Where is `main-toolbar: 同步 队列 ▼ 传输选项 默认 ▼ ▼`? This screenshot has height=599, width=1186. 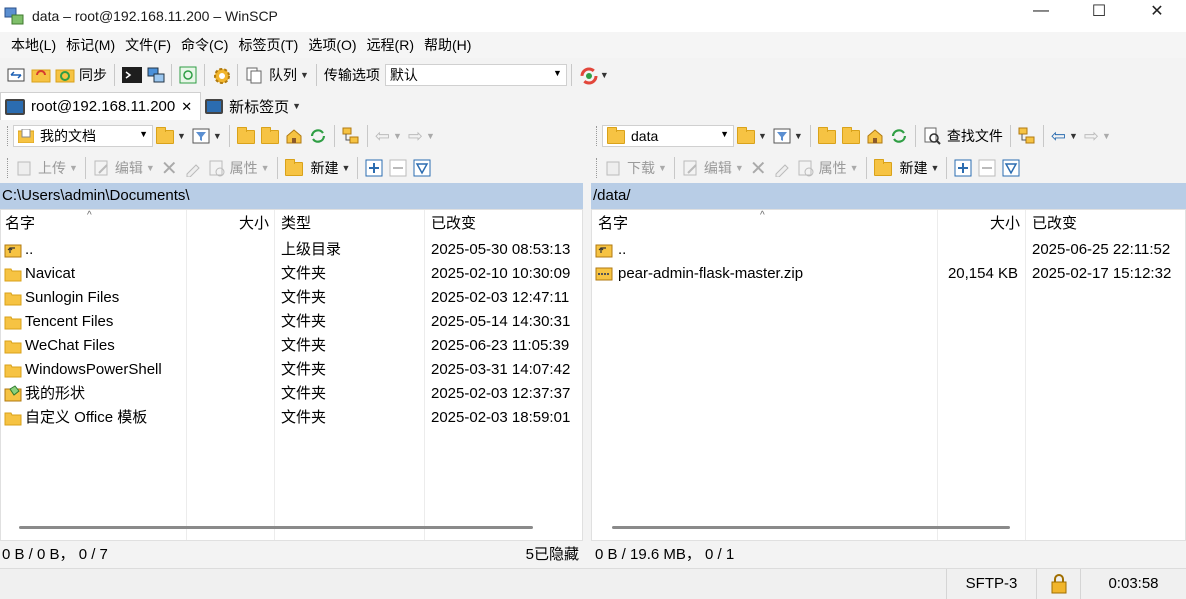
main-toolbar: 同步 队列 ▼ 传输选项 默认 ▼ ▼ is located at coordinates (354, 75).